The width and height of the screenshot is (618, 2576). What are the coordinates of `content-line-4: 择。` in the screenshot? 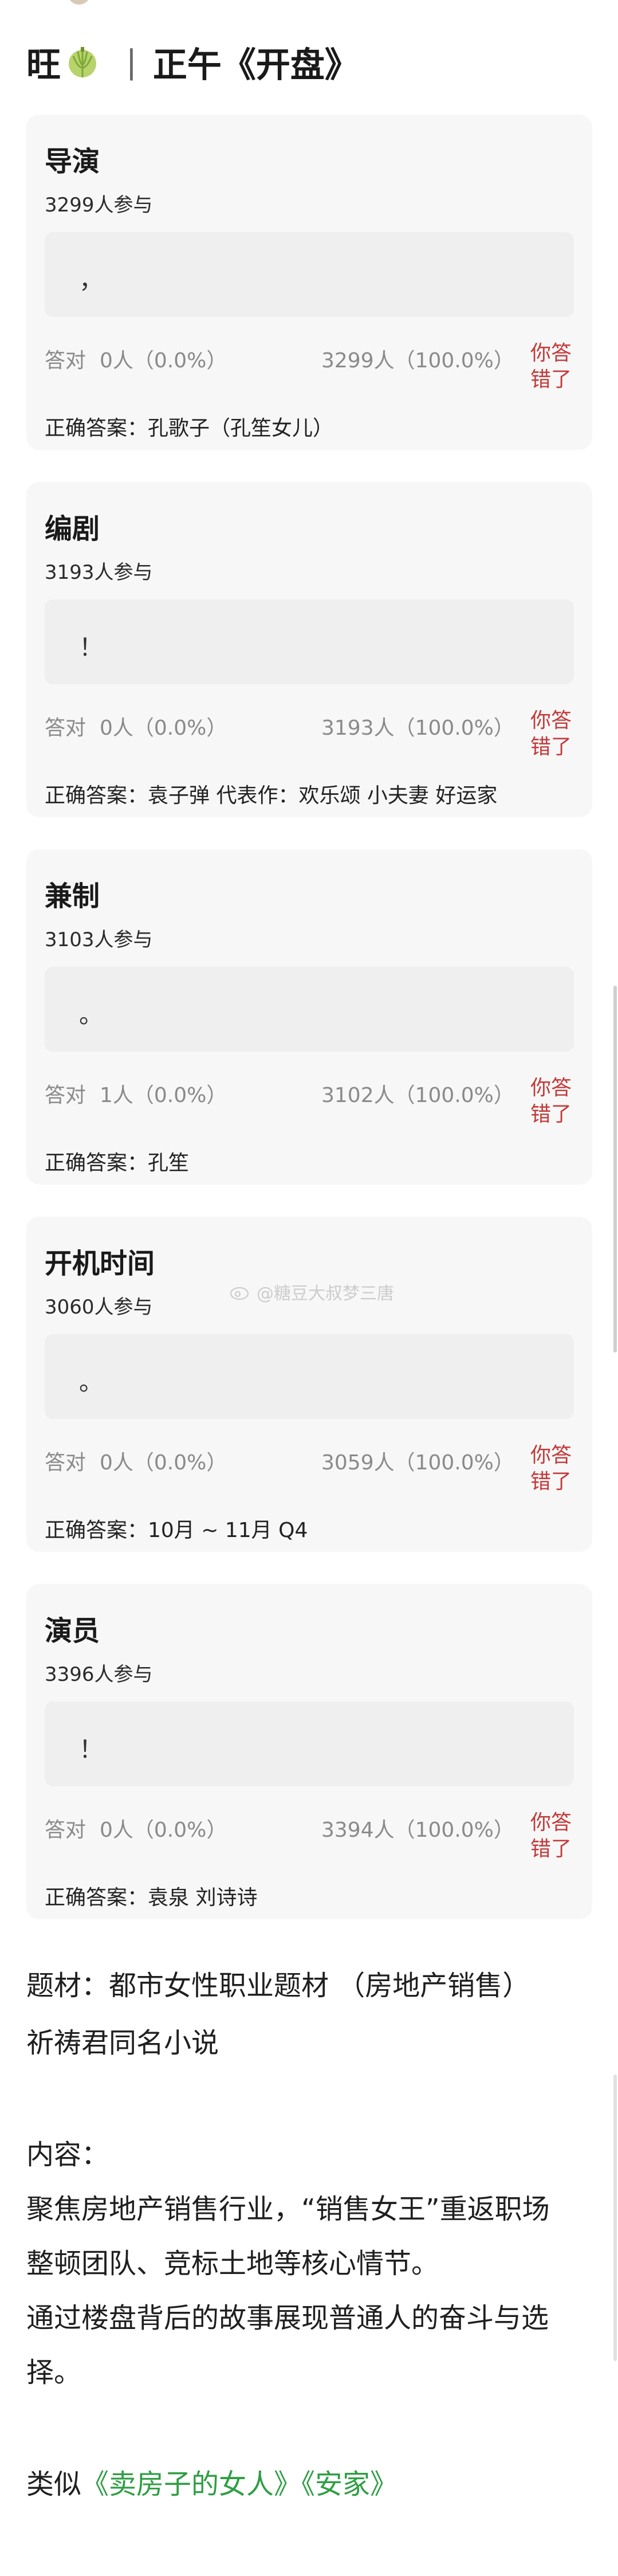 It's located at (54, 2373).